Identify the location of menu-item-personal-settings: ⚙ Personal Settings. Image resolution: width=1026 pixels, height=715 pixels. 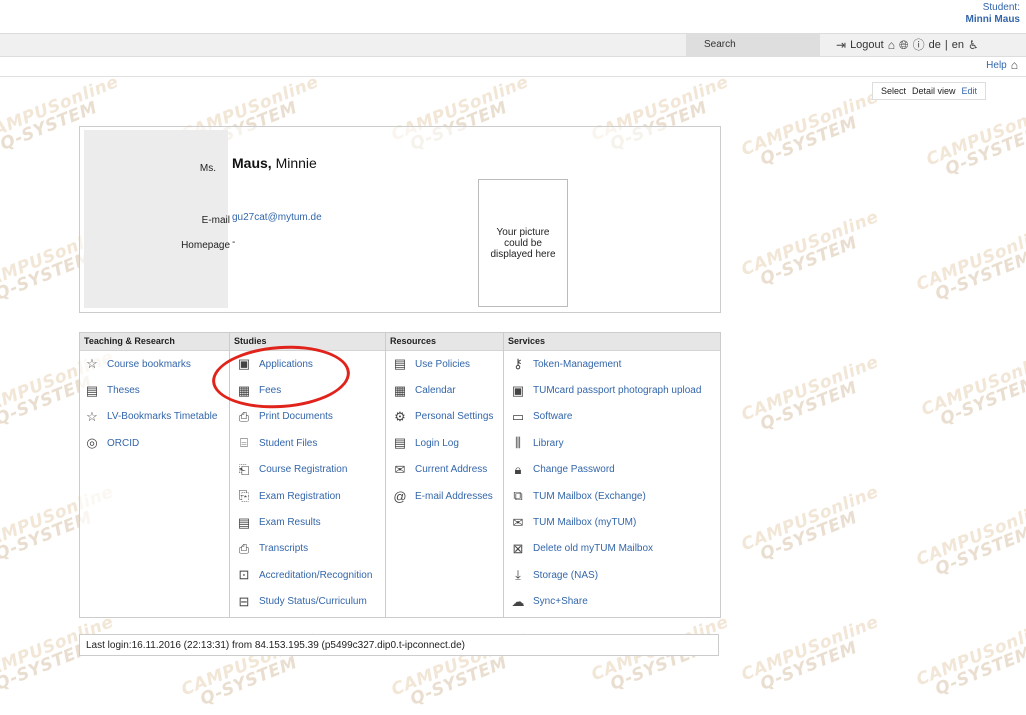
(444, 417).